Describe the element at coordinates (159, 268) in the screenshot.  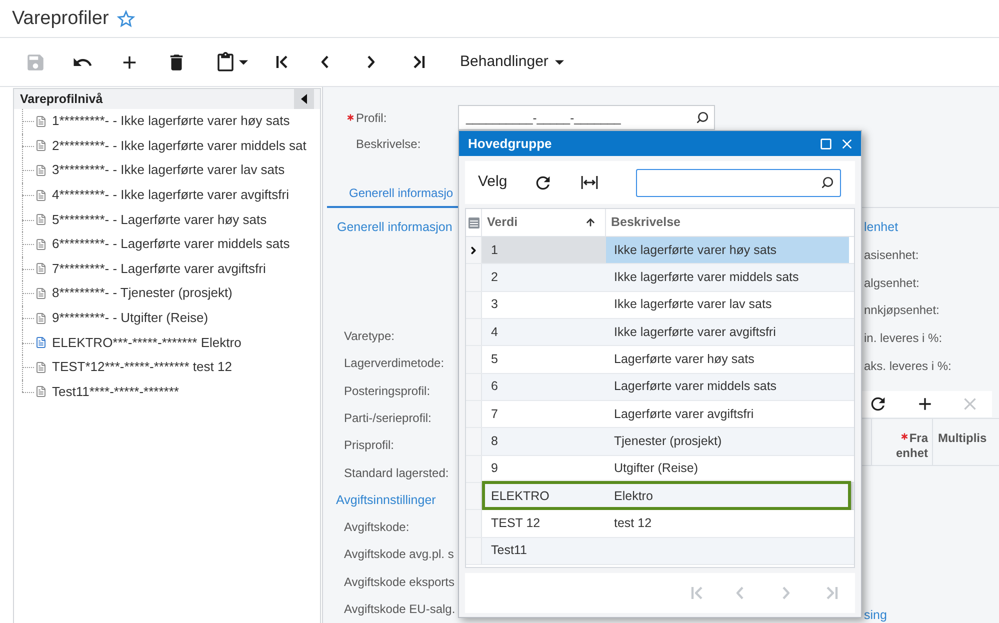
I see `tree-item: 7*********- - Lagerførte varer avgiftsfri` at that location.